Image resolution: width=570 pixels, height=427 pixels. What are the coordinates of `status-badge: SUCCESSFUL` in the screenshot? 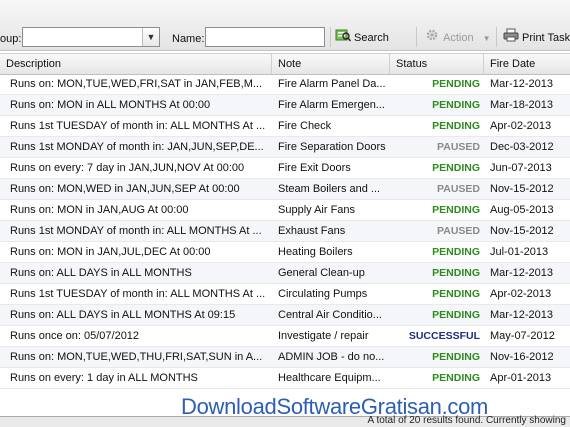 It's located at (444, 336).